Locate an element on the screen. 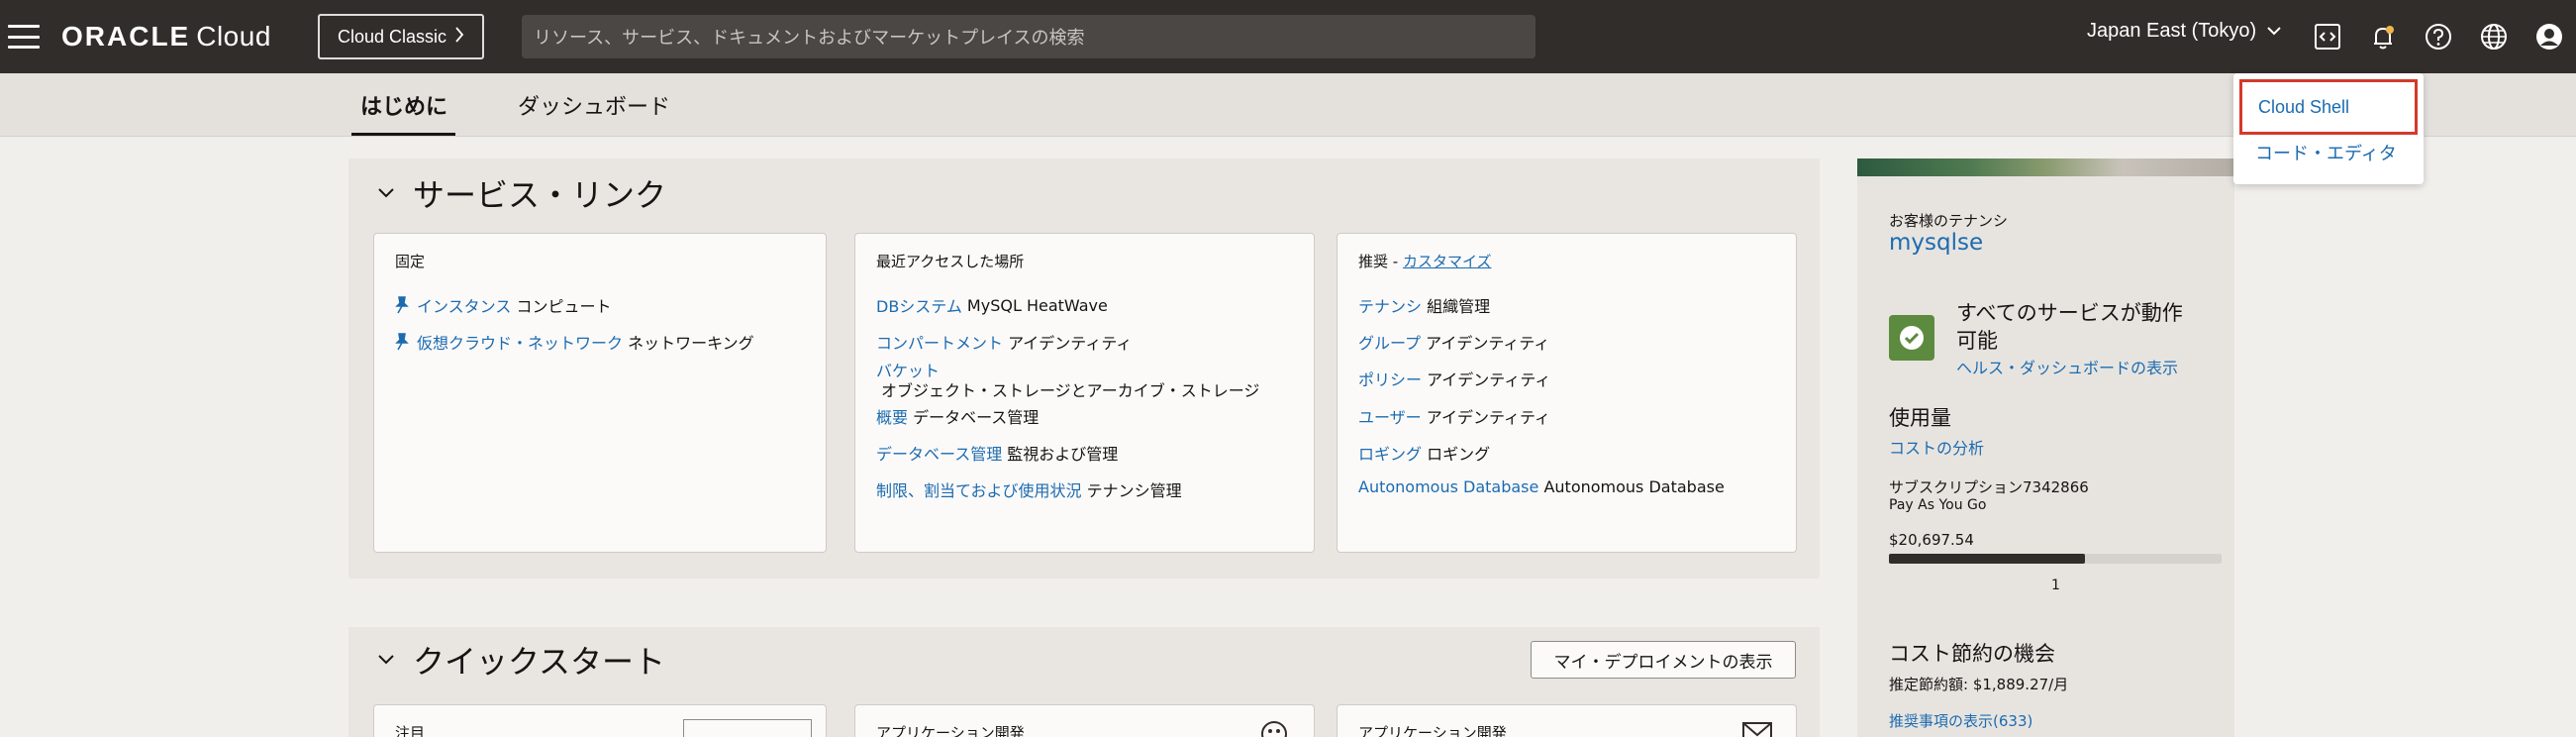 The image size is (2576, 737). app-dev-icon is located at coordinates (1274, 729).